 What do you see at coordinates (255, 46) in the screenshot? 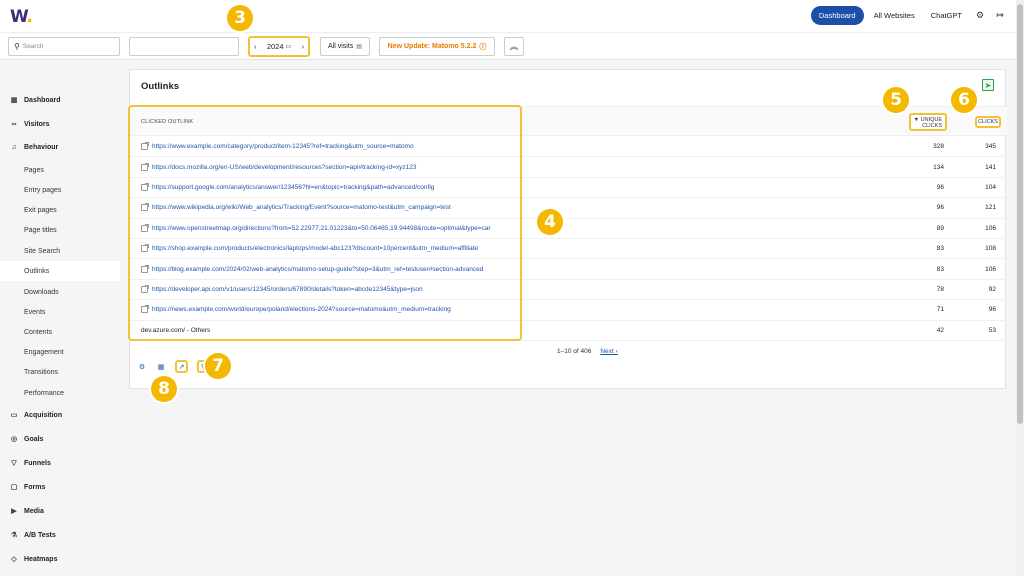
I see `prev-period-icon: ‹` at bounding box center [255, 46].